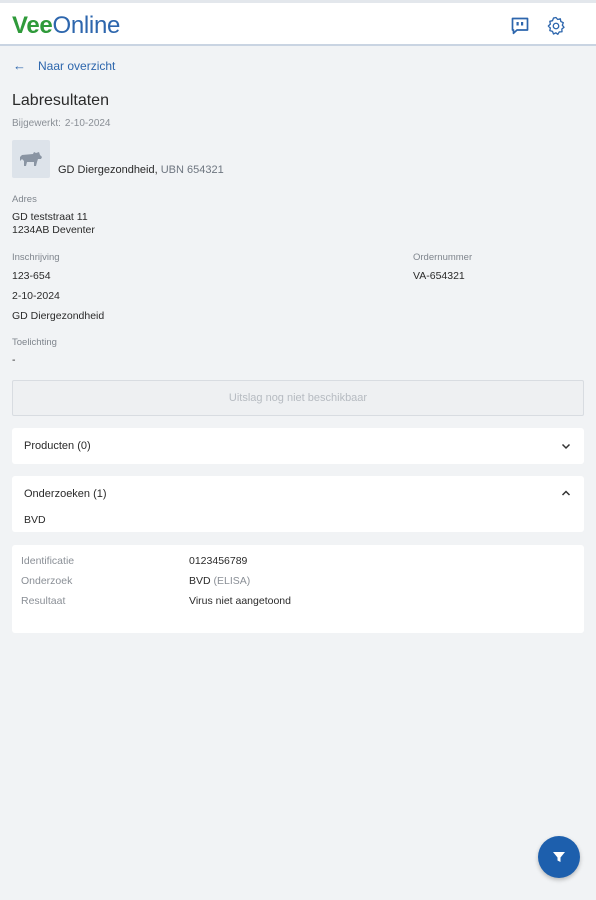  Describe the element at coordinates (47, 581) in the screenshot. I see `study-label: Onderzoek` at that location.